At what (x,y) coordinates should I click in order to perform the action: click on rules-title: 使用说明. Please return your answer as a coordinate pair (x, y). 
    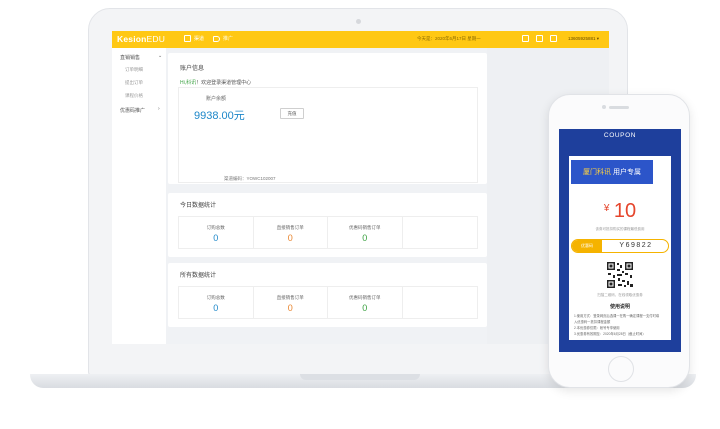
    Looking at the image, I should click on (619, 307).